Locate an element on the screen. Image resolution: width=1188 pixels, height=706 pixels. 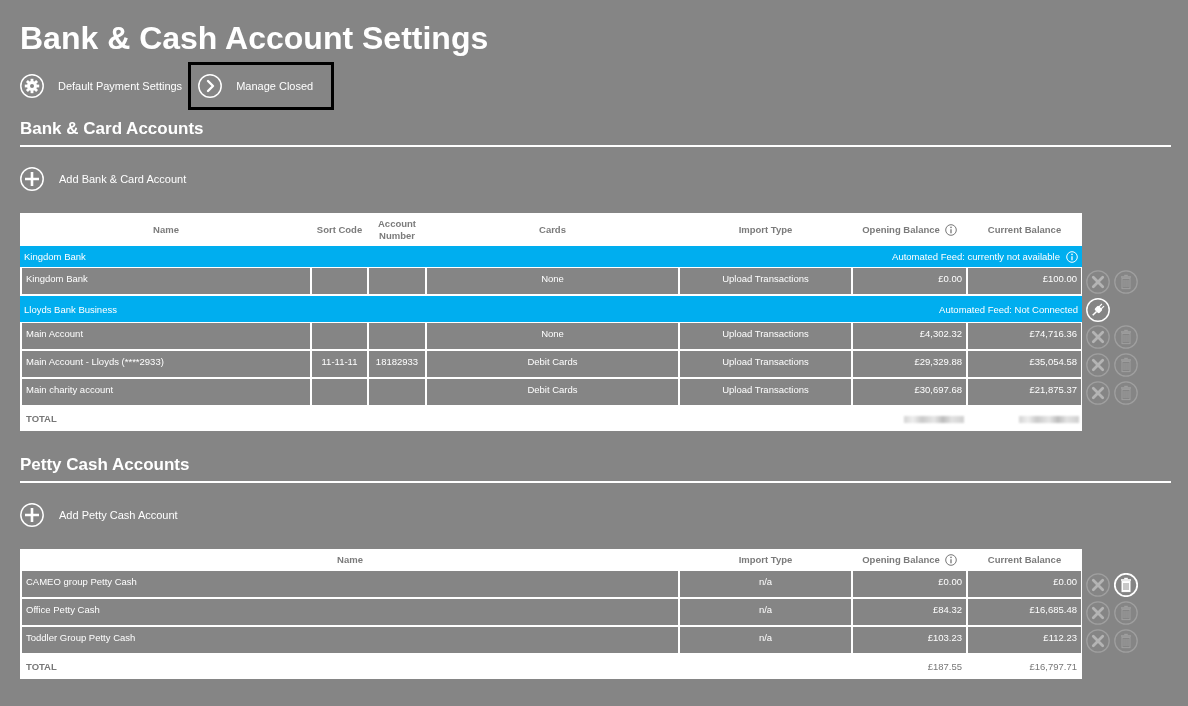
table-cell: £29,329.88 is located at coordinates (909, 364).